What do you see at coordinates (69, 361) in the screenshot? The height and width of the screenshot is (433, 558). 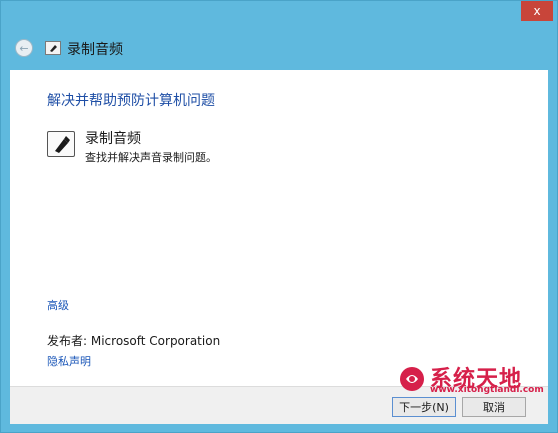 I see `privacy-statement-link: 隐私声明` at bounding box center [69, 361].